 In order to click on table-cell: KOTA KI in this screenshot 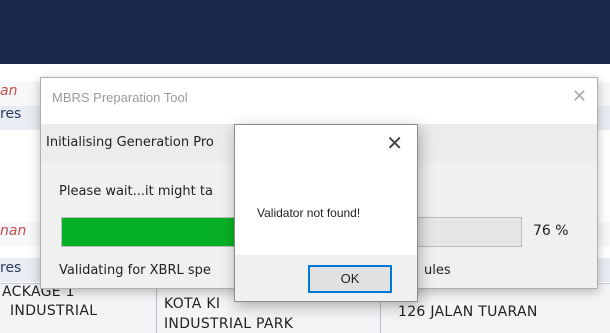, I will do `click(192, 304)`.